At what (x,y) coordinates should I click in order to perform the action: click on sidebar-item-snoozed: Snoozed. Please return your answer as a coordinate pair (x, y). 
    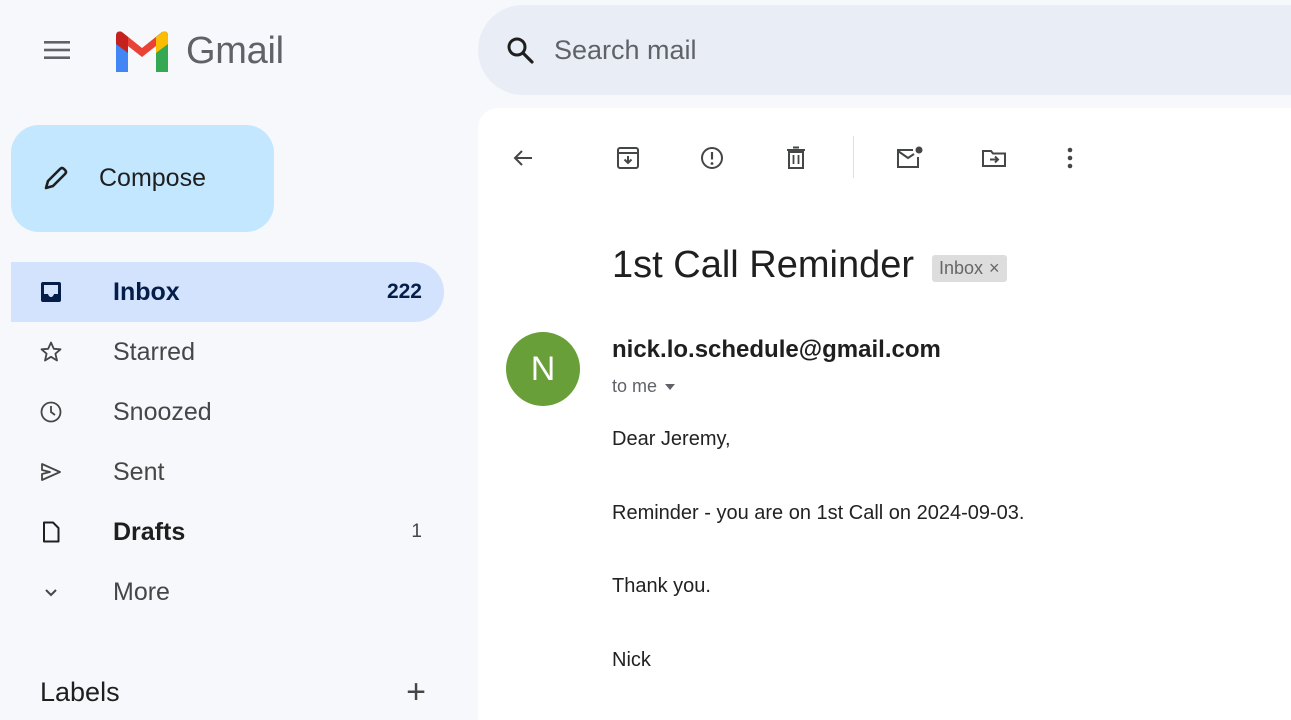
    Looking at the image, I should click on (227, 412).